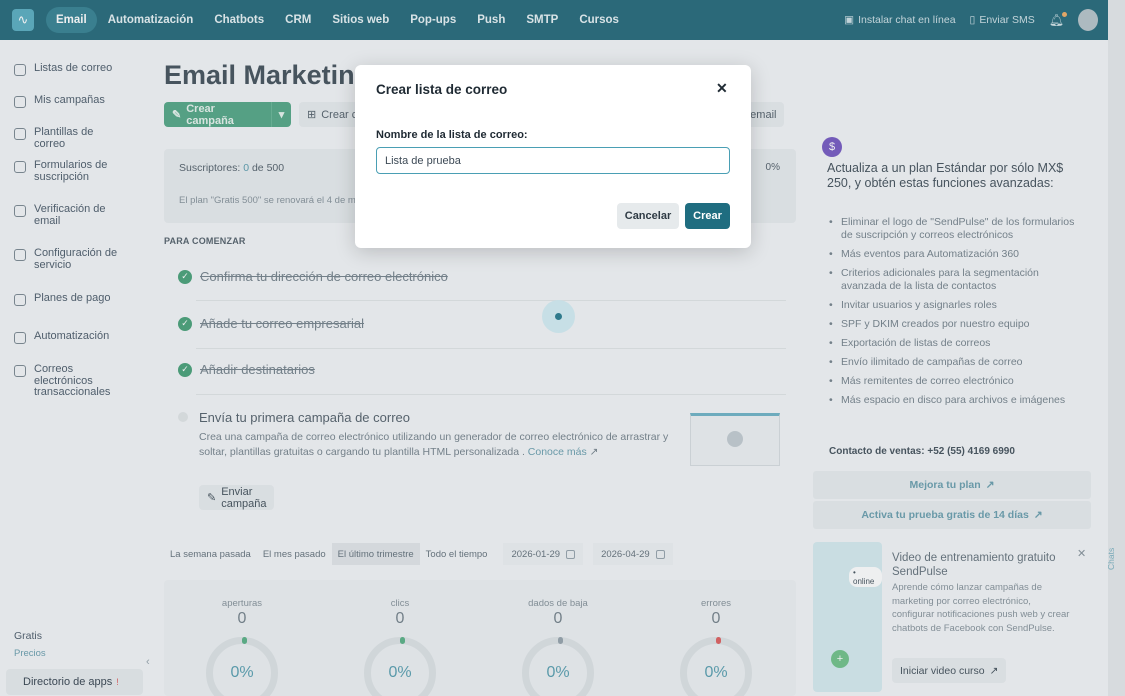 The height and width of the screenshot is (696, 1125). What do you see at coordinates (442, 89) in the screenshot?
I see `dialog-title: Crear lista de correo` at bounding box center [442, 89].